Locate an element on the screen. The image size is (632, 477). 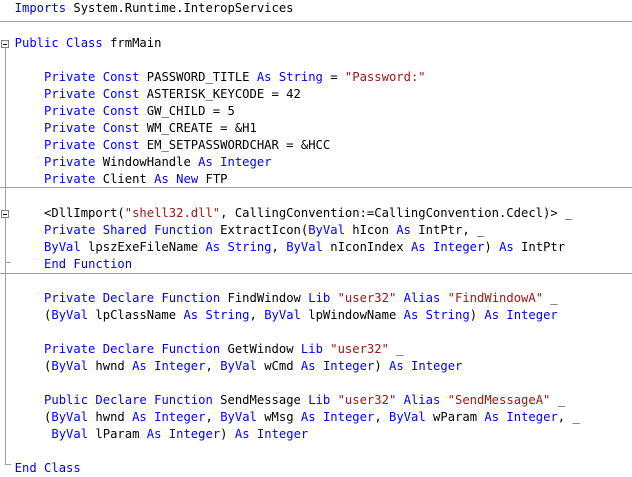
code-token: nIconIndex is located at coordinates (366, 247).